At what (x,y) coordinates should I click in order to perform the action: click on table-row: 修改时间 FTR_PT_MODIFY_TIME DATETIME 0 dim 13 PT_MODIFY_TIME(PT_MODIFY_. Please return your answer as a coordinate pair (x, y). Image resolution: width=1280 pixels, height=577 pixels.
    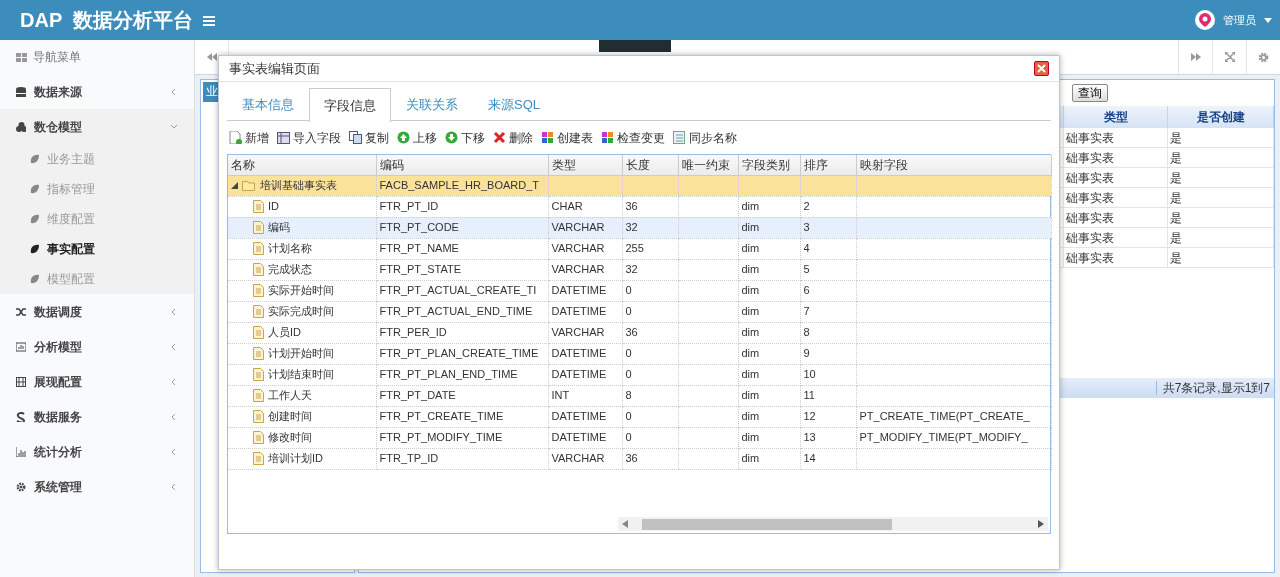
    Looking at the image, I should click on (639, 437).